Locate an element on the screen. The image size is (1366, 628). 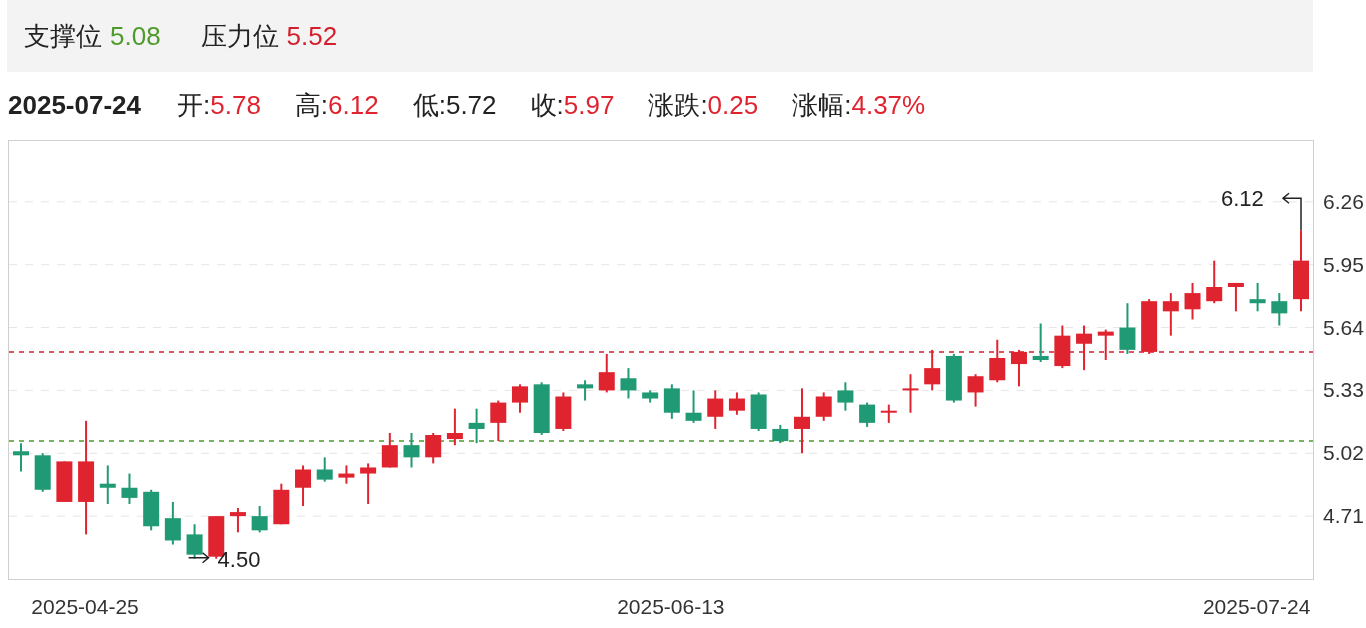
level-value: 5.52 is located at coordinates (312, 36).